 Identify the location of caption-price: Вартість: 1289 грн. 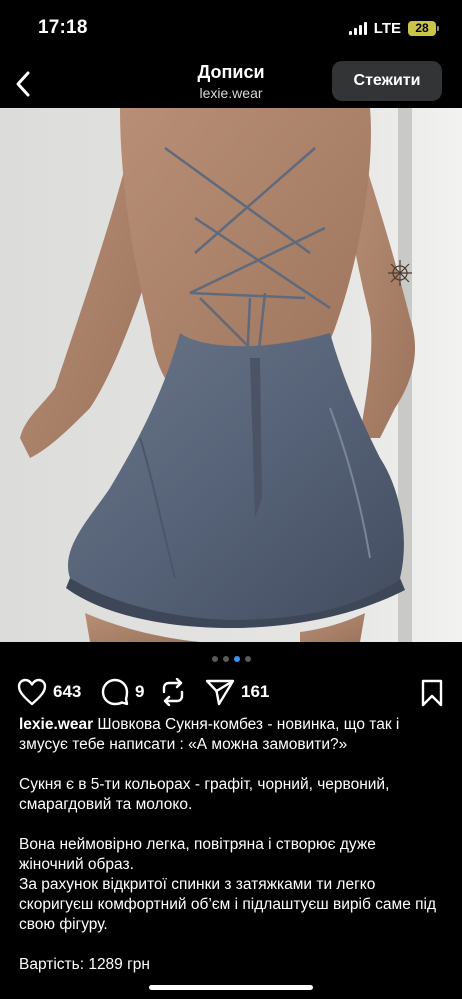
(84, 964).